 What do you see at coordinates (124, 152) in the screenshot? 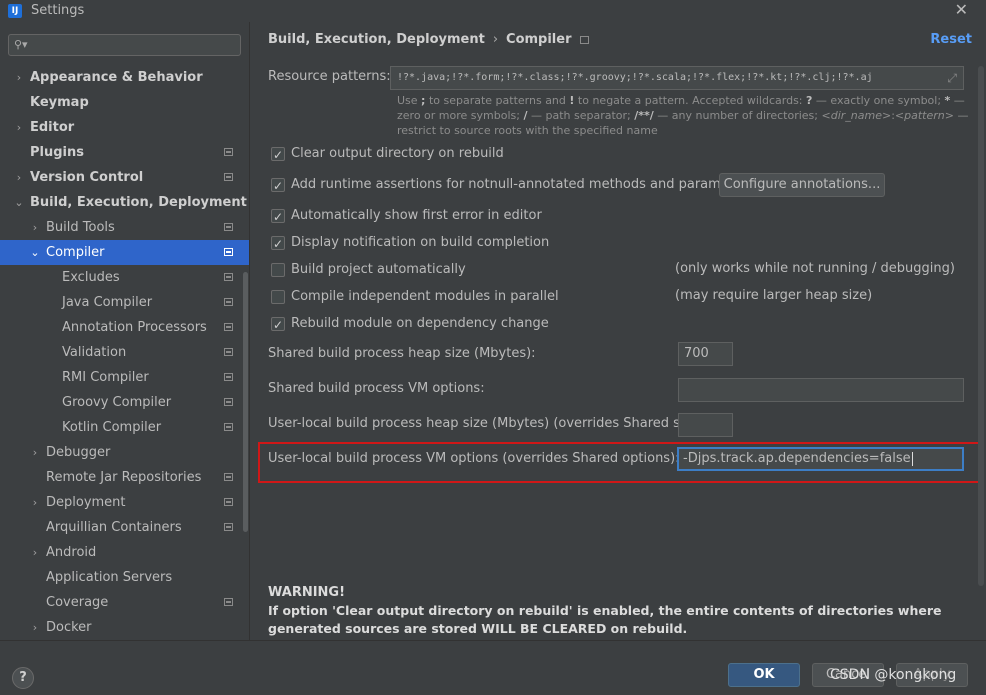
I see `sidebar-item-plugins: Plugins` at bounding box center [124, 152].